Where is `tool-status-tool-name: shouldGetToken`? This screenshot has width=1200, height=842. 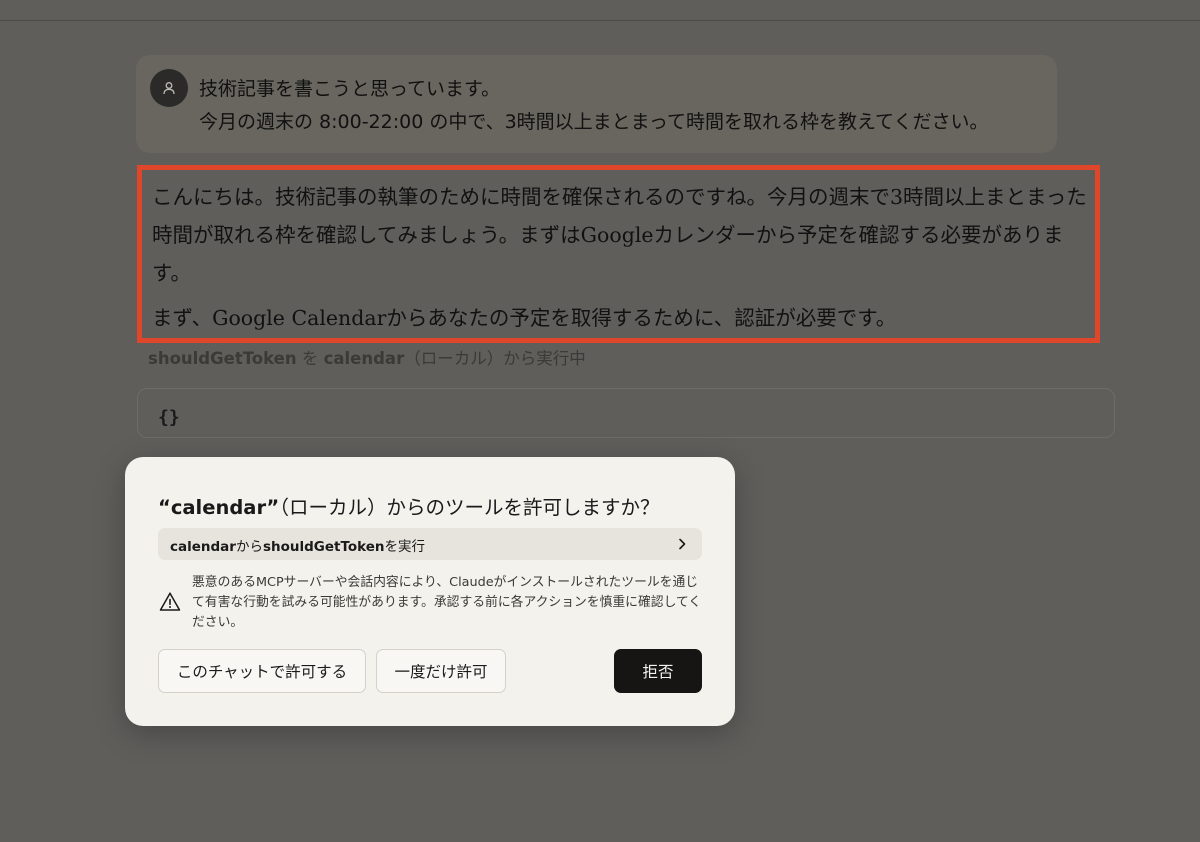
tool-status-tool-name: shouldGetToken is located at coordinates (222, 358).